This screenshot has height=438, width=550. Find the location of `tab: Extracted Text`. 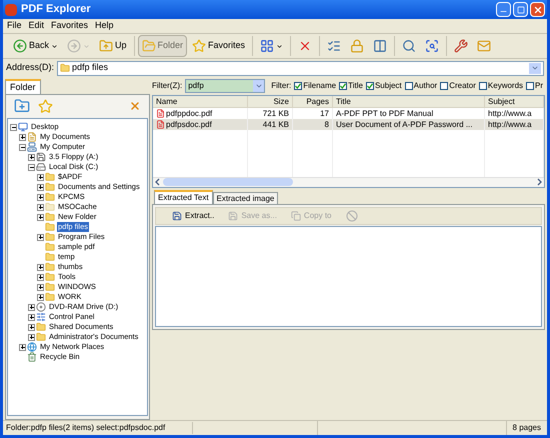

tab: Extracted Text is located at coordinates (183, 197).